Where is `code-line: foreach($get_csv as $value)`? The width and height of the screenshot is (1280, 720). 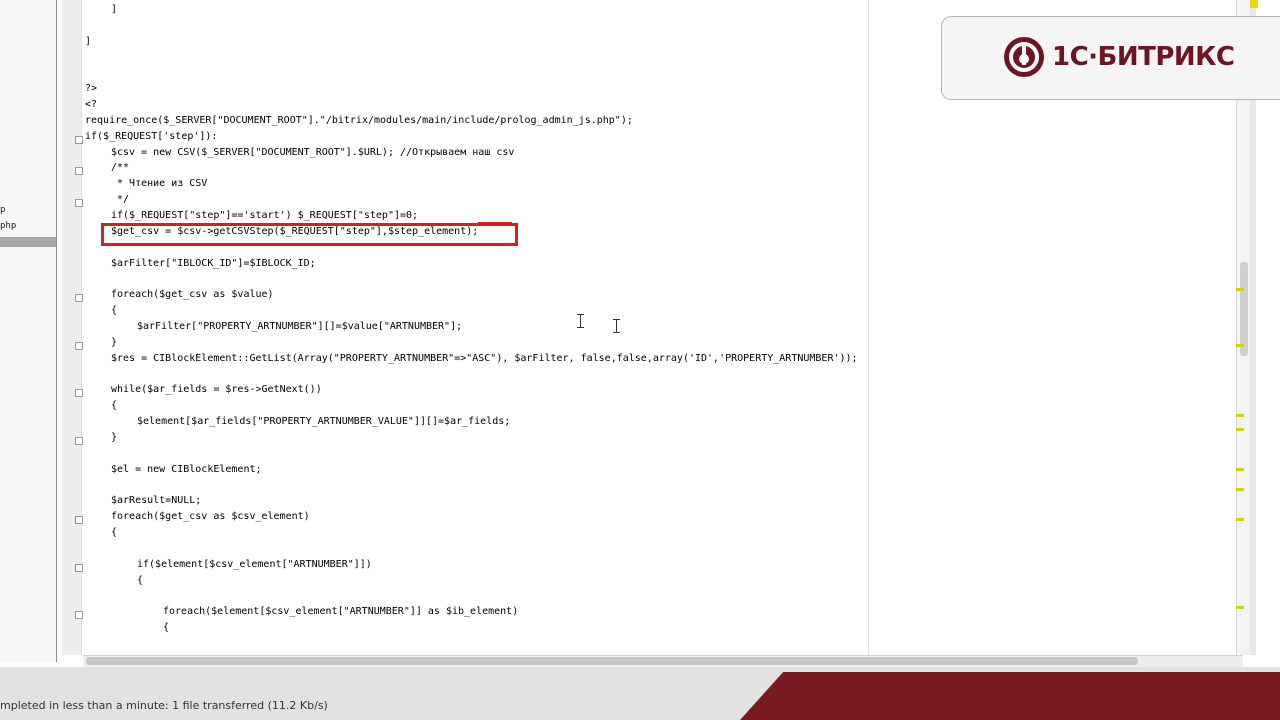
code-line: foreach($get_csv as $value) is located at coordinates (192, 294).